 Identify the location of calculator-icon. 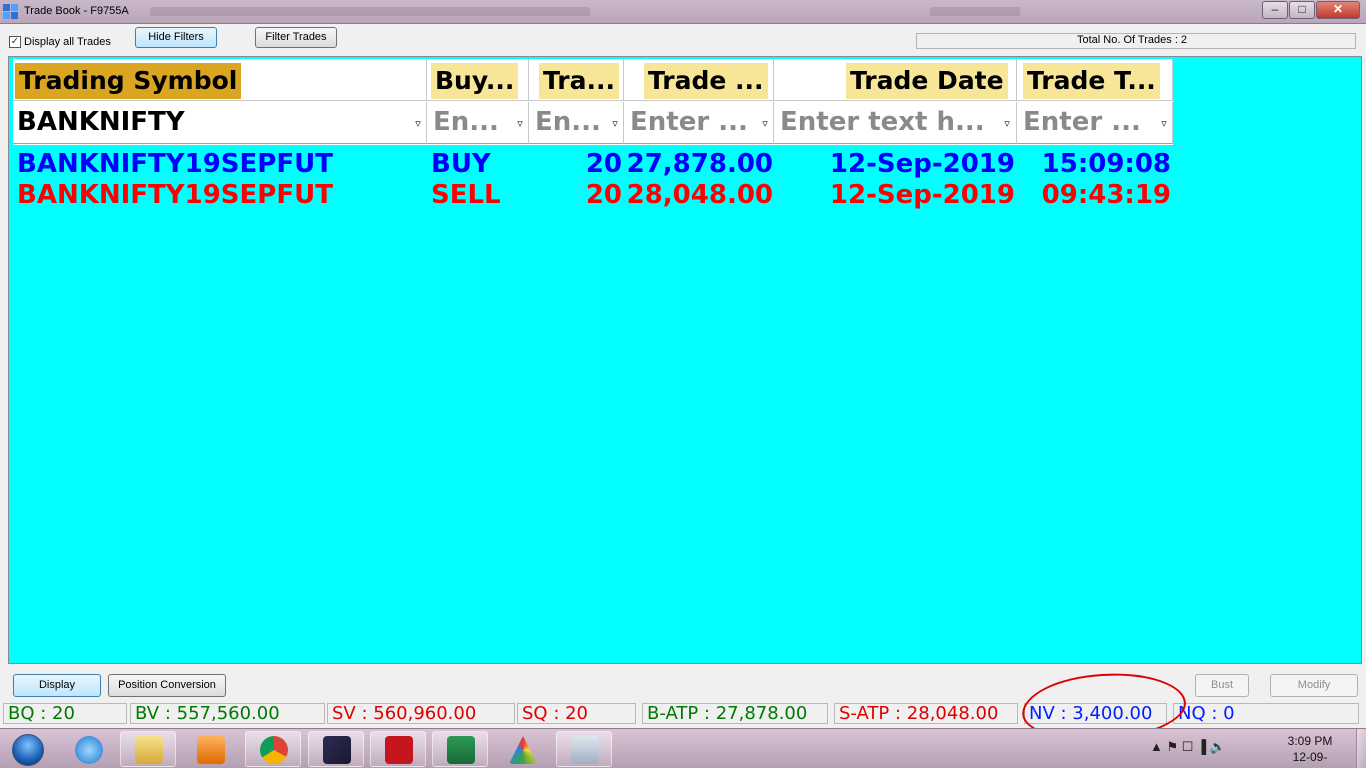
(585, 750).